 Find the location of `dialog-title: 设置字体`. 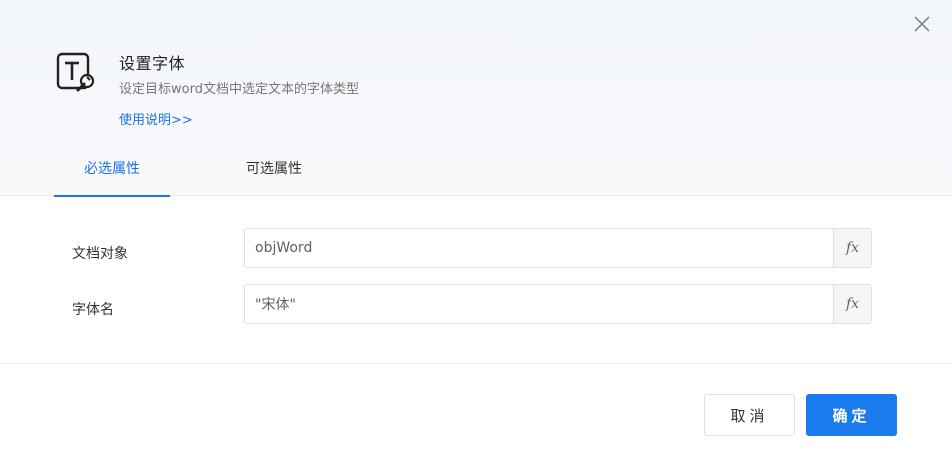

dialog-title: 设置字体 is located at coordinates (152, 63).